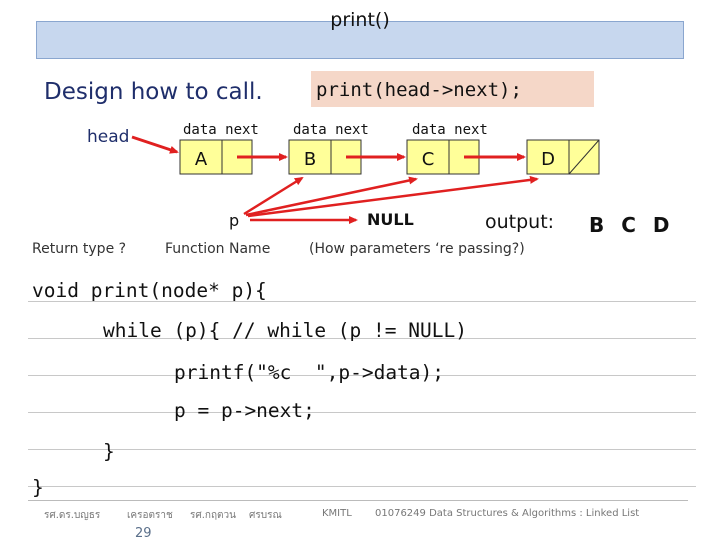 The height and width of the screenshot is (541, 720). Describe the element at coordinates (337, 513) in the screenshot. I see `footer-institute: KMITL` at that location.